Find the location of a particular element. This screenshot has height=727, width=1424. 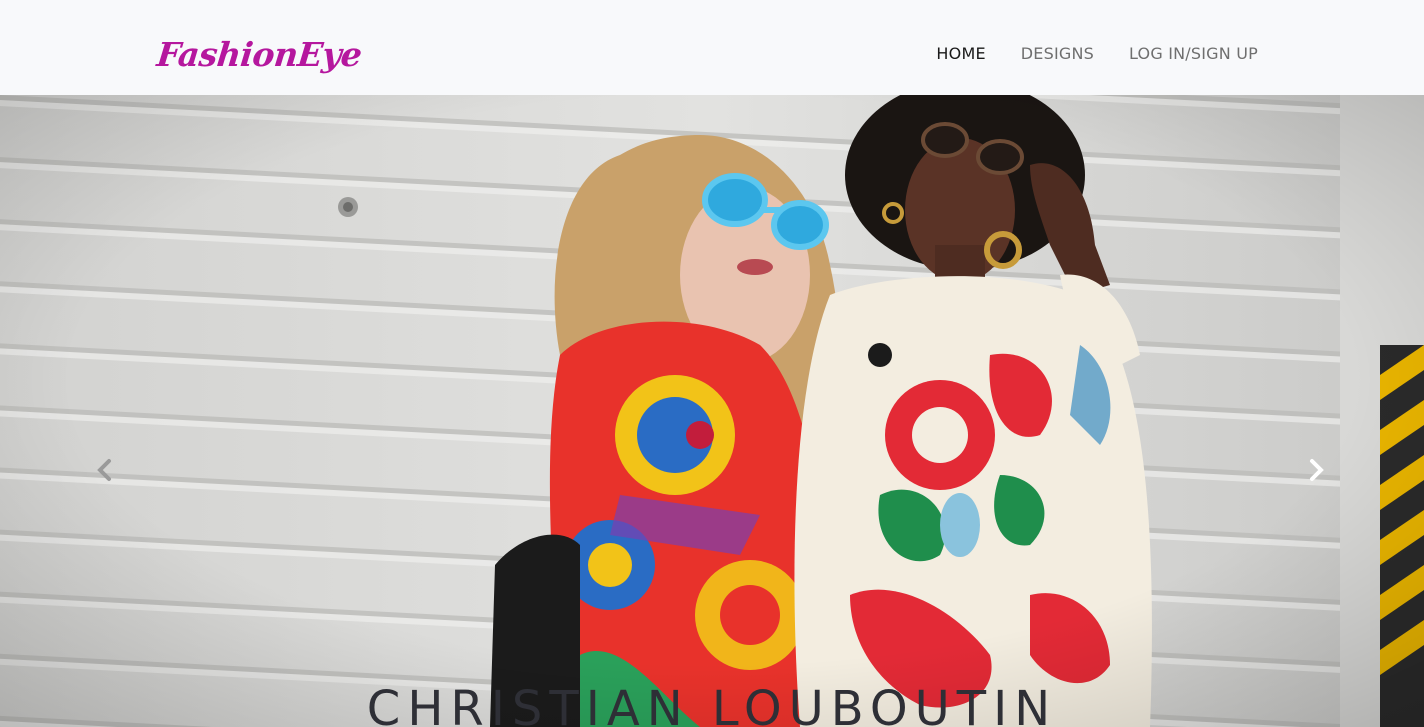

nav-login-signup-link: LOG IN/SIGN UP is located at coordinates (1193, 53).